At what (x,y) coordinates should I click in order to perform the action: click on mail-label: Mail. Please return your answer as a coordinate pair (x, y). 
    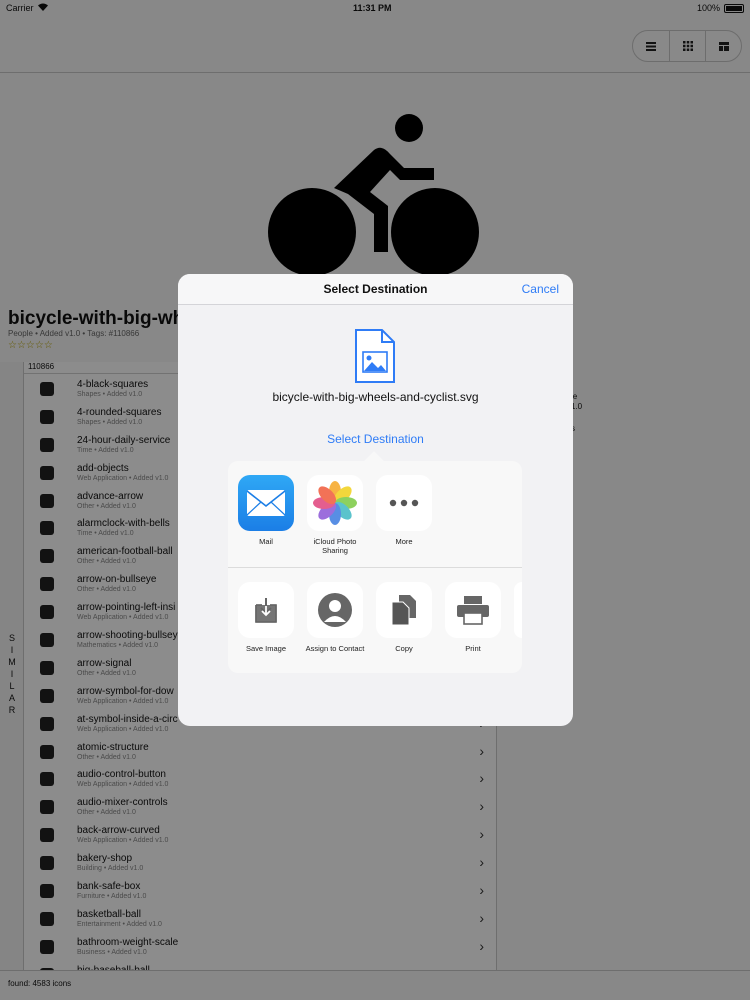
    Looking at the image, I should click on (266, 541).